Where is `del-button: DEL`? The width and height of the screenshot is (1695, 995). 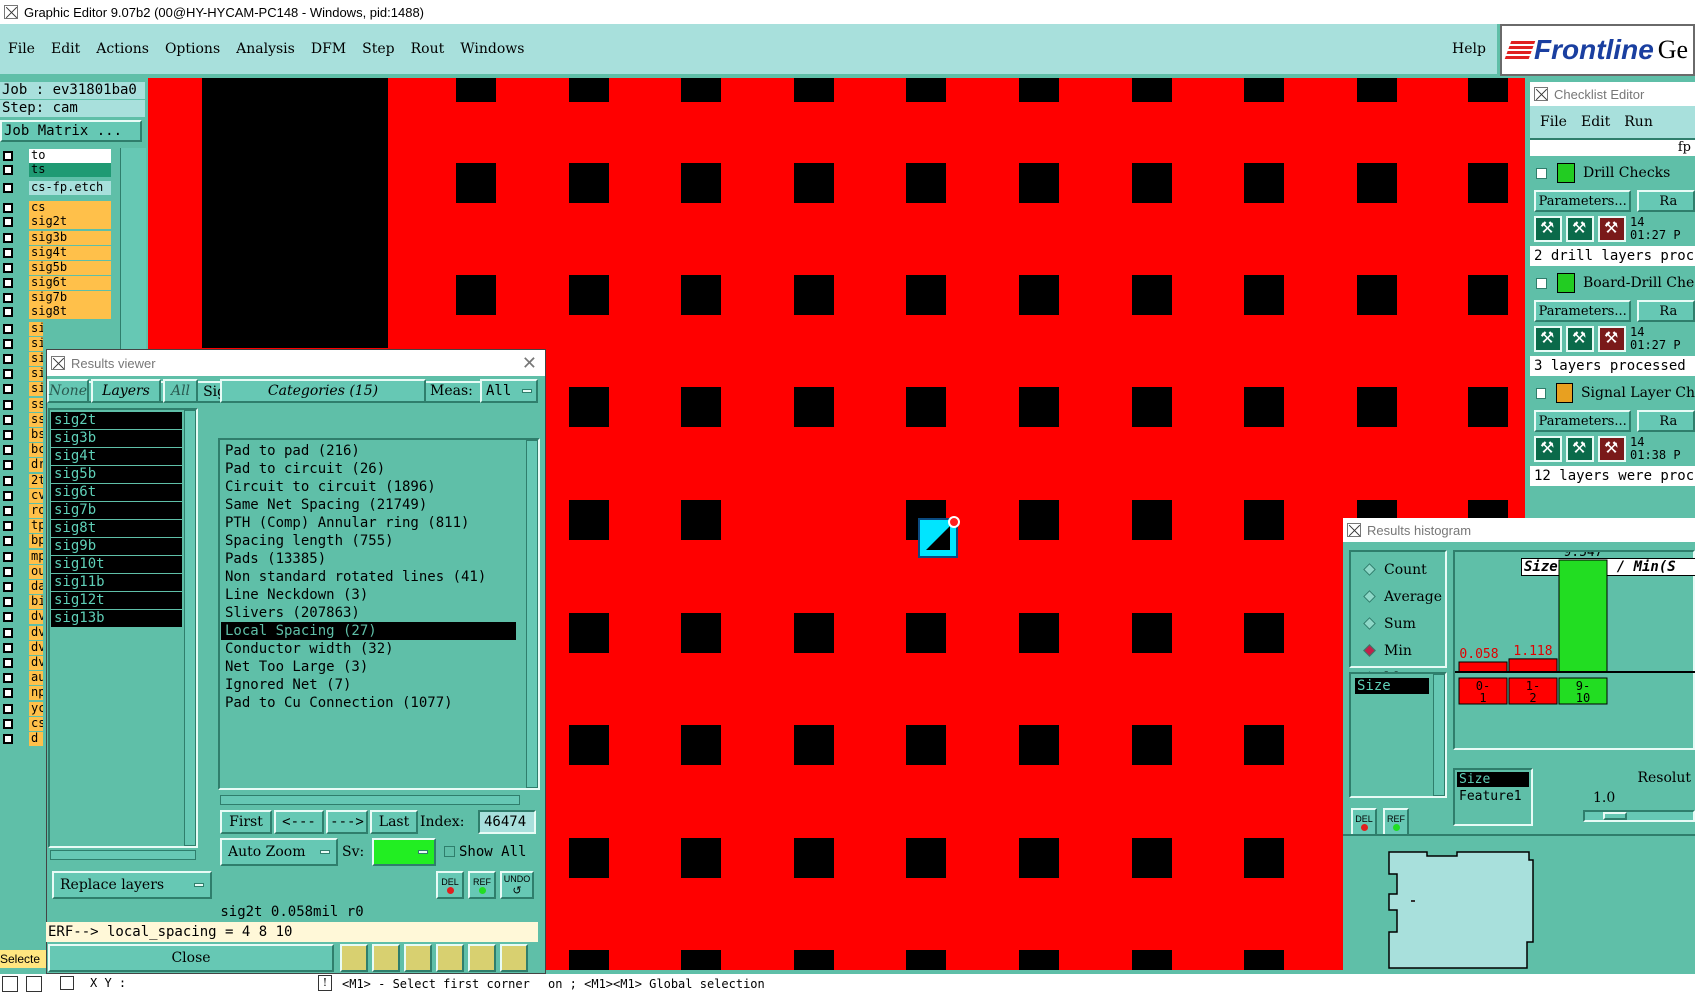 del-button: DEL is located at coordinates (450, 885).